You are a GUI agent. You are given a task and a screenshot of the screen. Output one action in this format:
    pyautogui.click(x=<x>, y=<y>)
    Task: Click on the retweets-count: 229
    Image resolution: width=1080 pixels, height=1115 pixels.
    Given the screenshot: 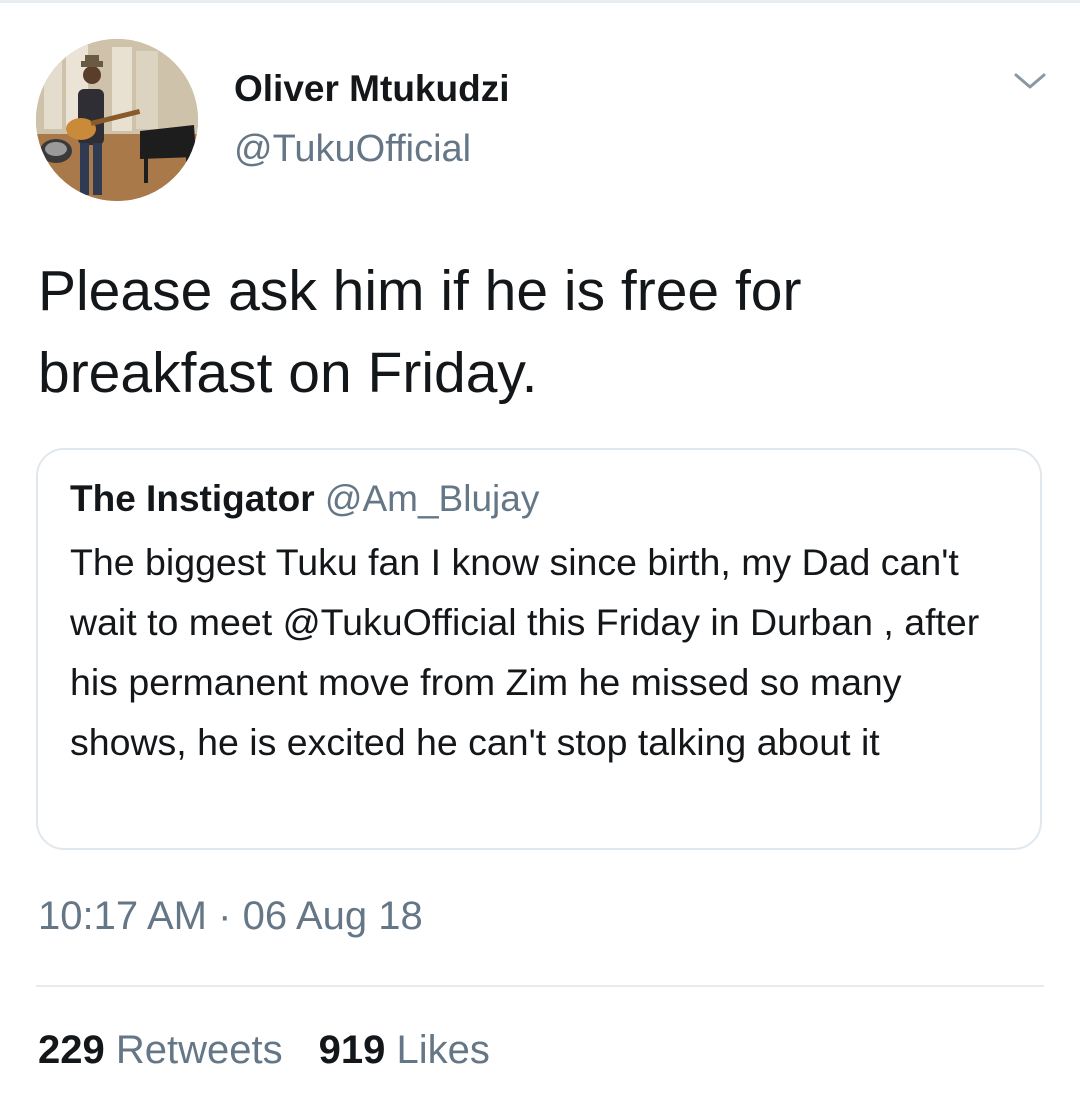 What is the action you would take?
    pyautogui.click(x=71, y=1050)
    